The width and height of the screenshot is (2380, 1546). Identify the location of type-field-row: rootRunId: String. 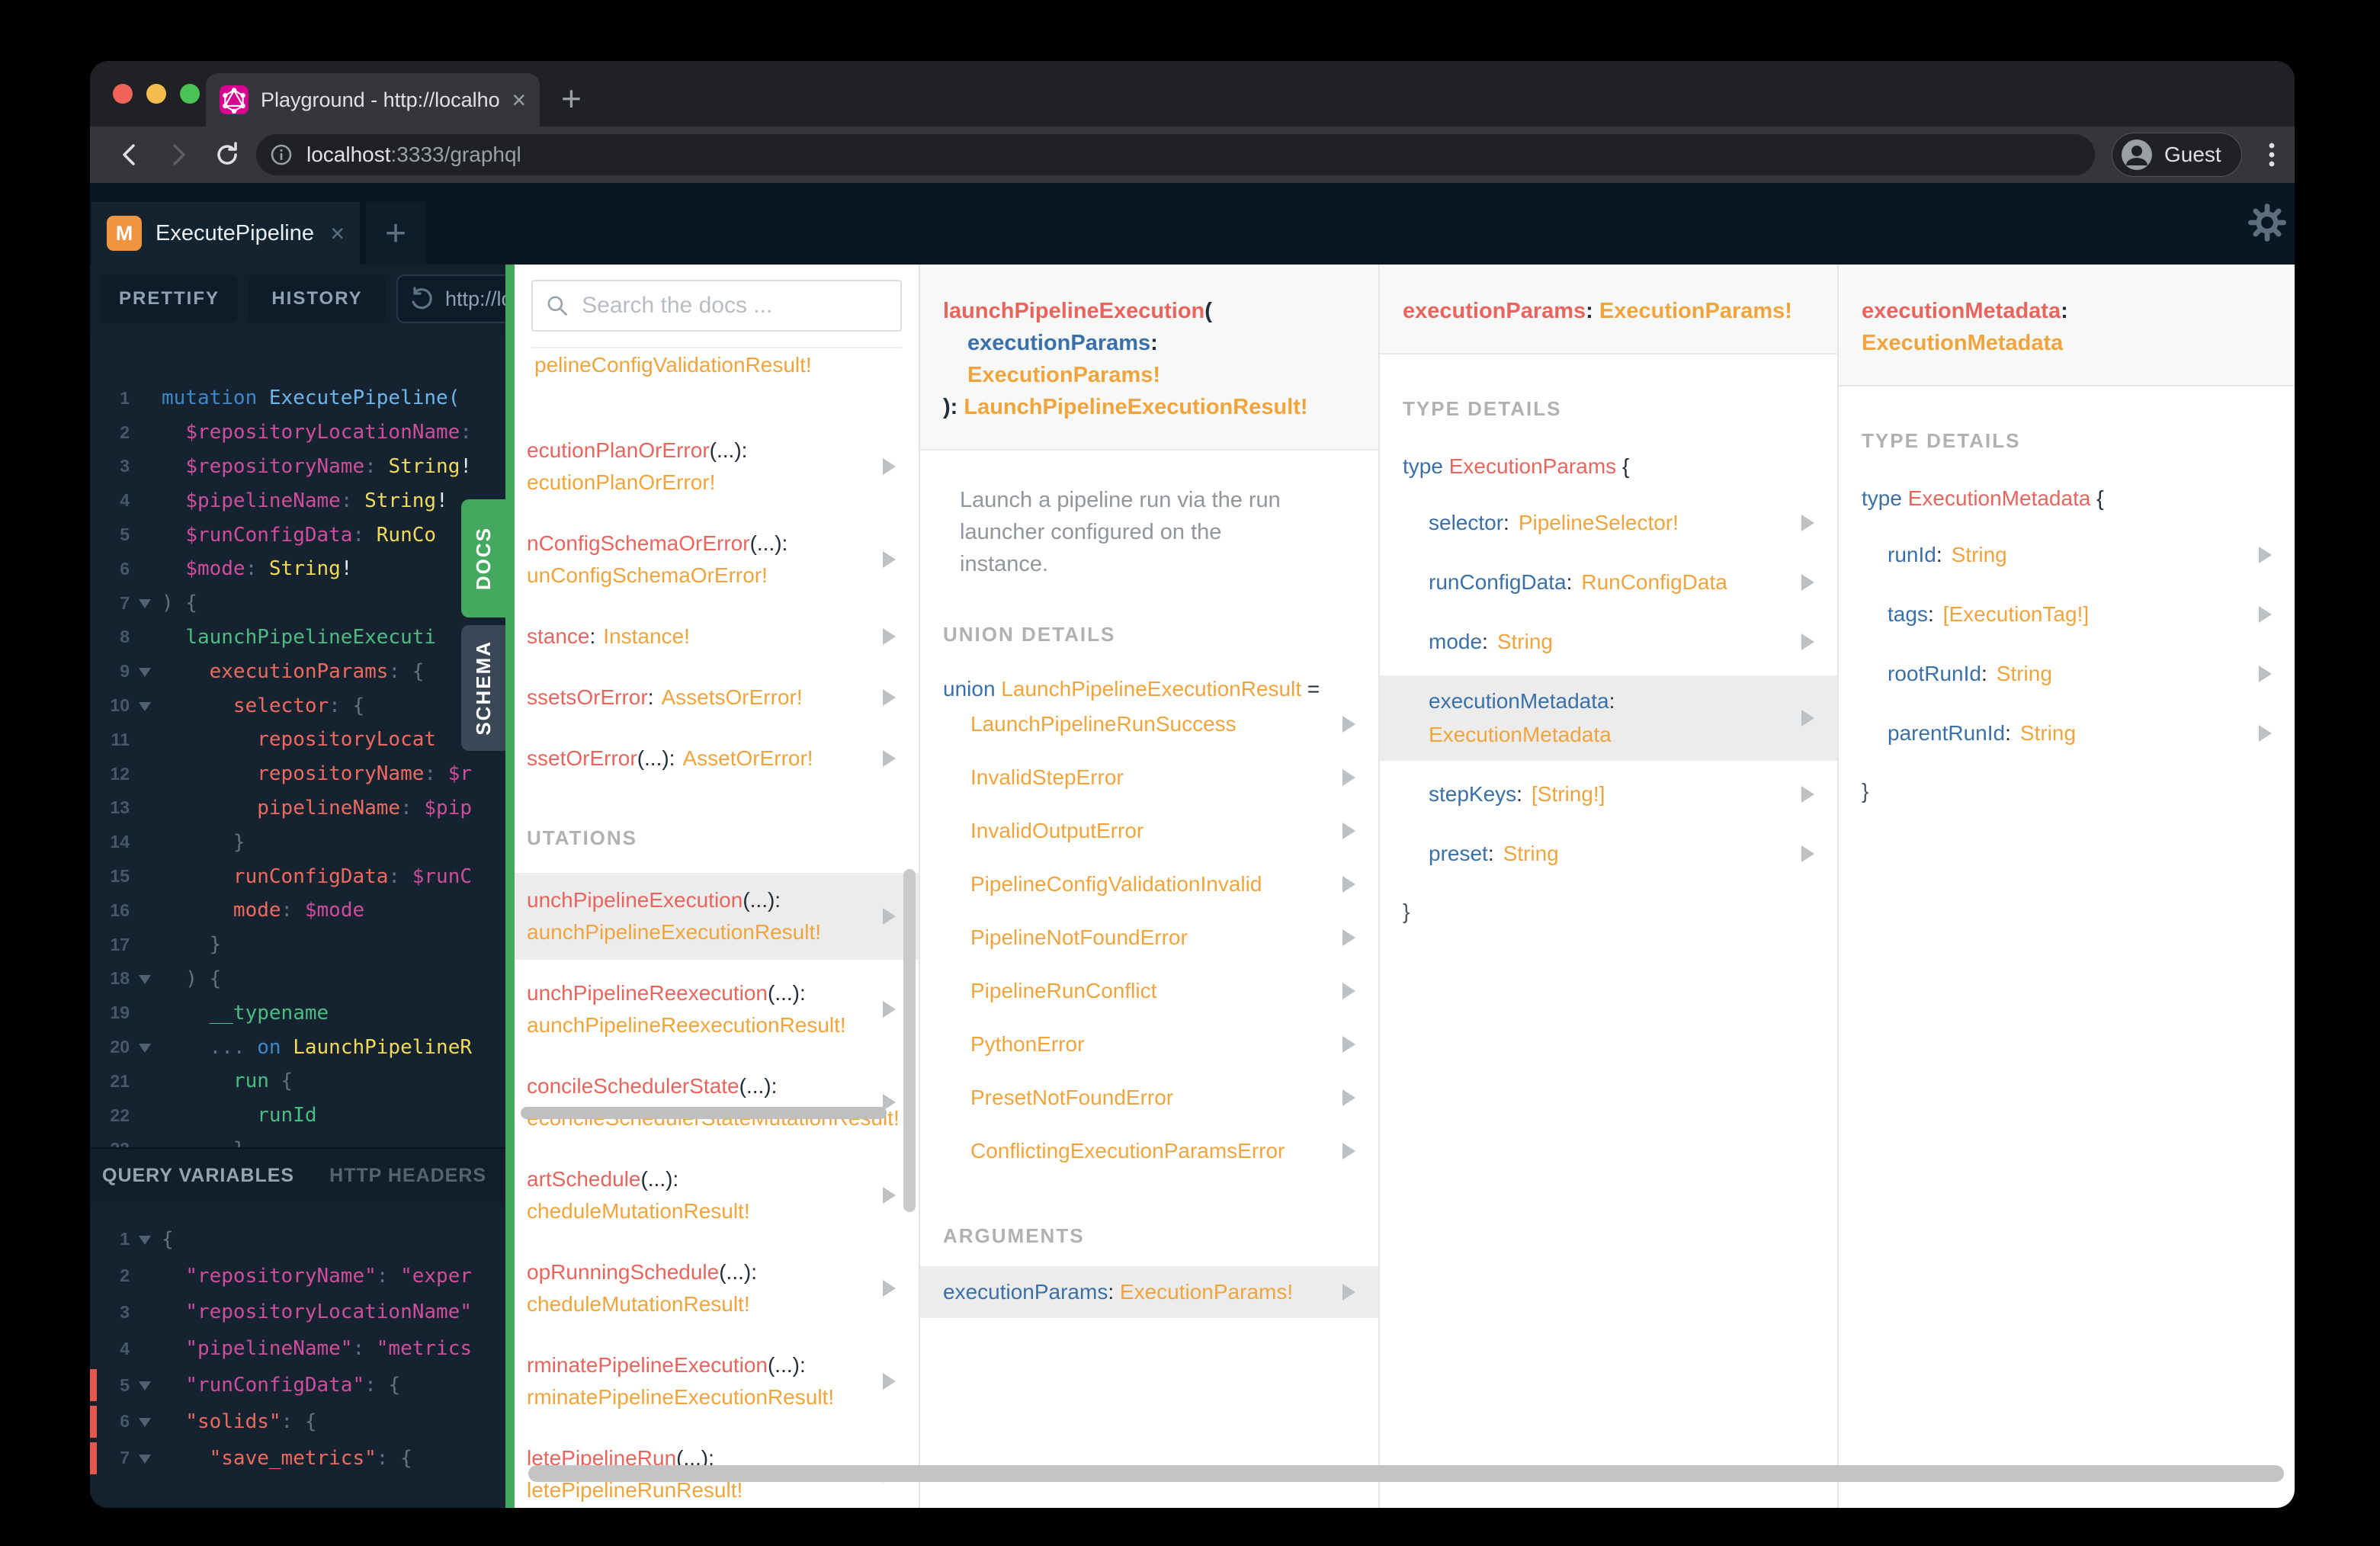
(2067, 674).